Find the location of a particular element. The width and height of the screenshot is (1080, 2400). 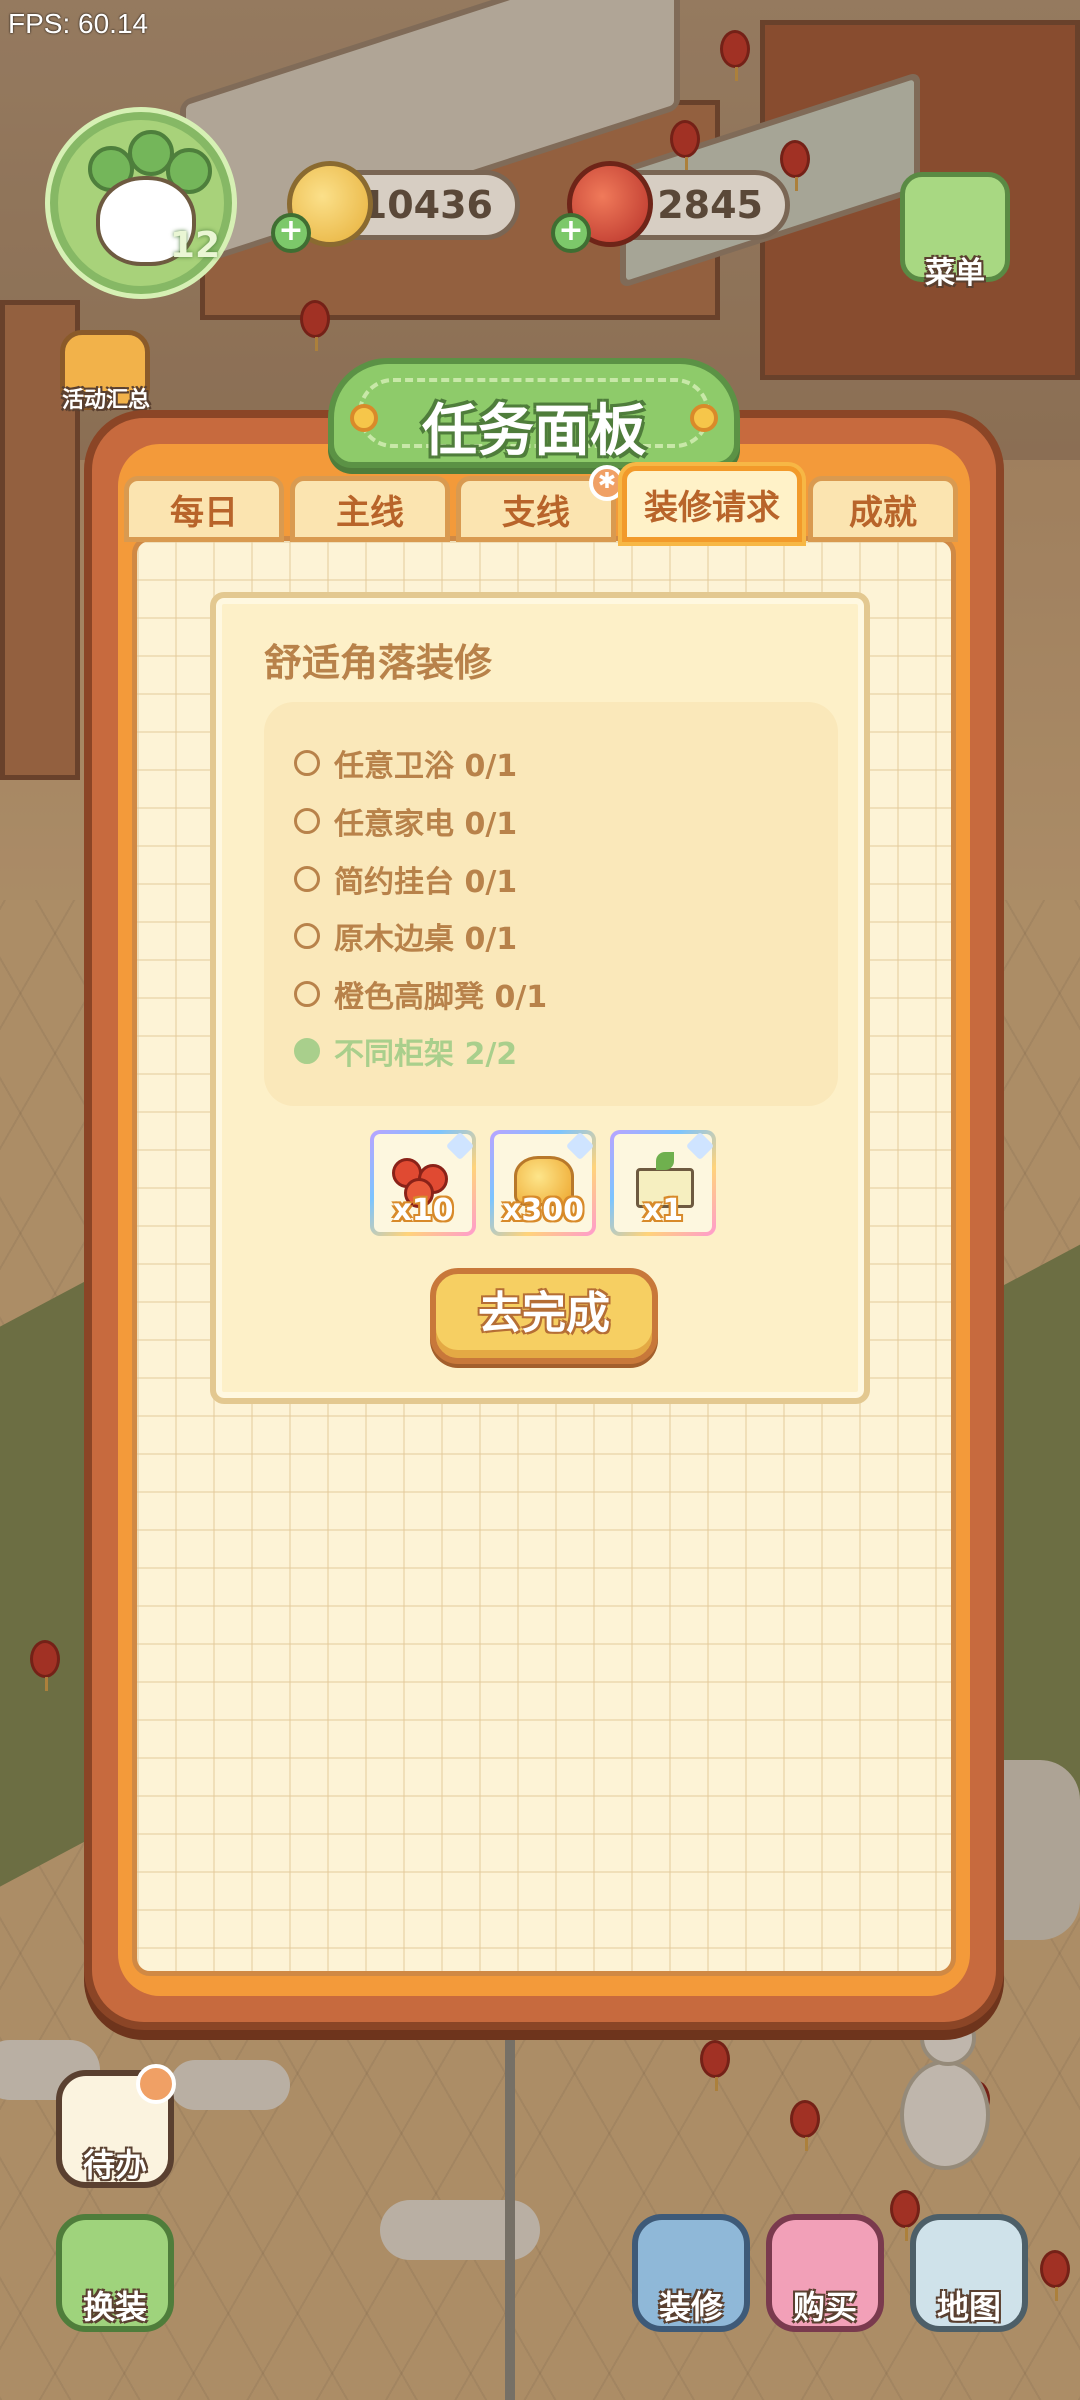

task-label: 任意家电 0/1 is located at coordinates (426, 824).